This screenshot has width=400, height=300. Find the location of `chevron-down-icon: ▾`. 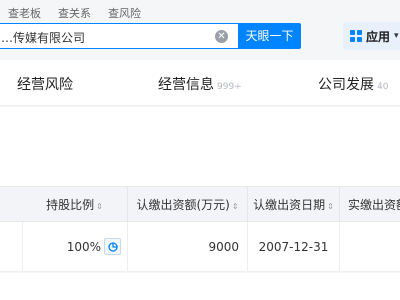

chevron-down-icon: ▾ is located at coordinates (396, 36).